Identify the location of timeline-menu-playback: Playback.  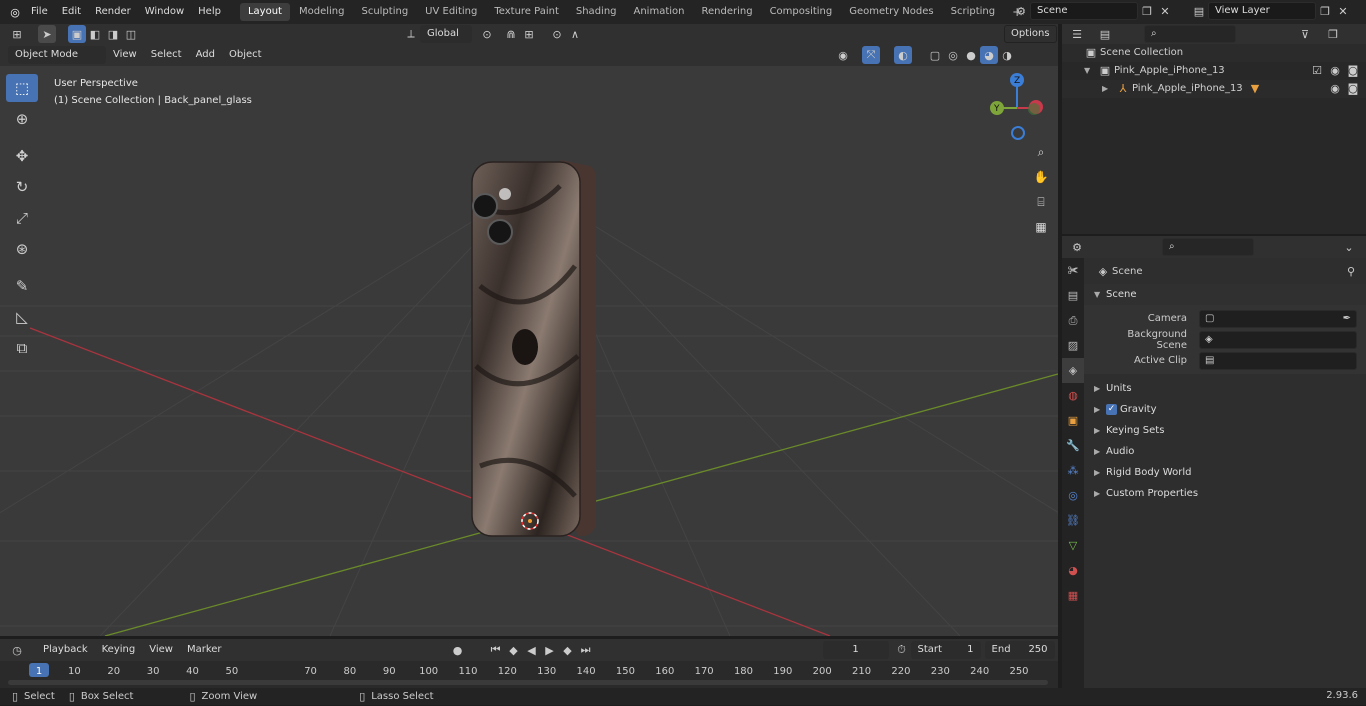
(65, 650).